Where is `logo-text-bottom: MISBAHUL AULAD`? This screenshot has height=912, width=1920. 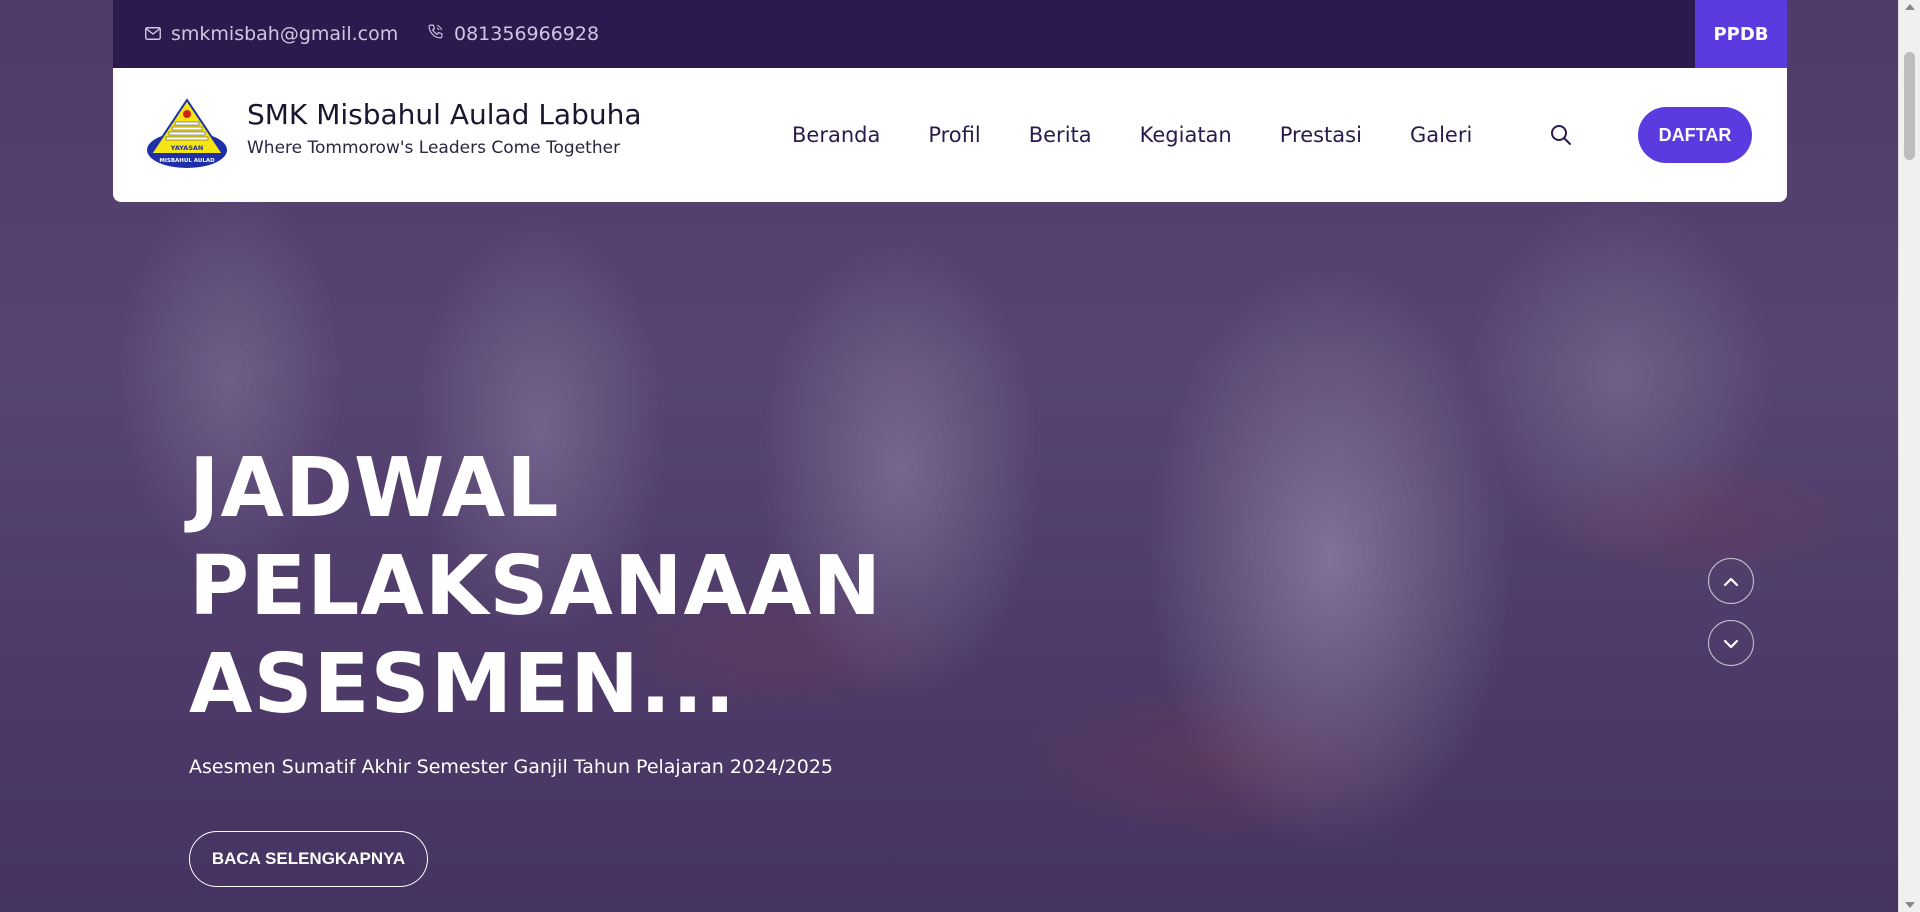 logo-text-bottom: MISBAHUL AULAD is located at coordinates (187, 161).